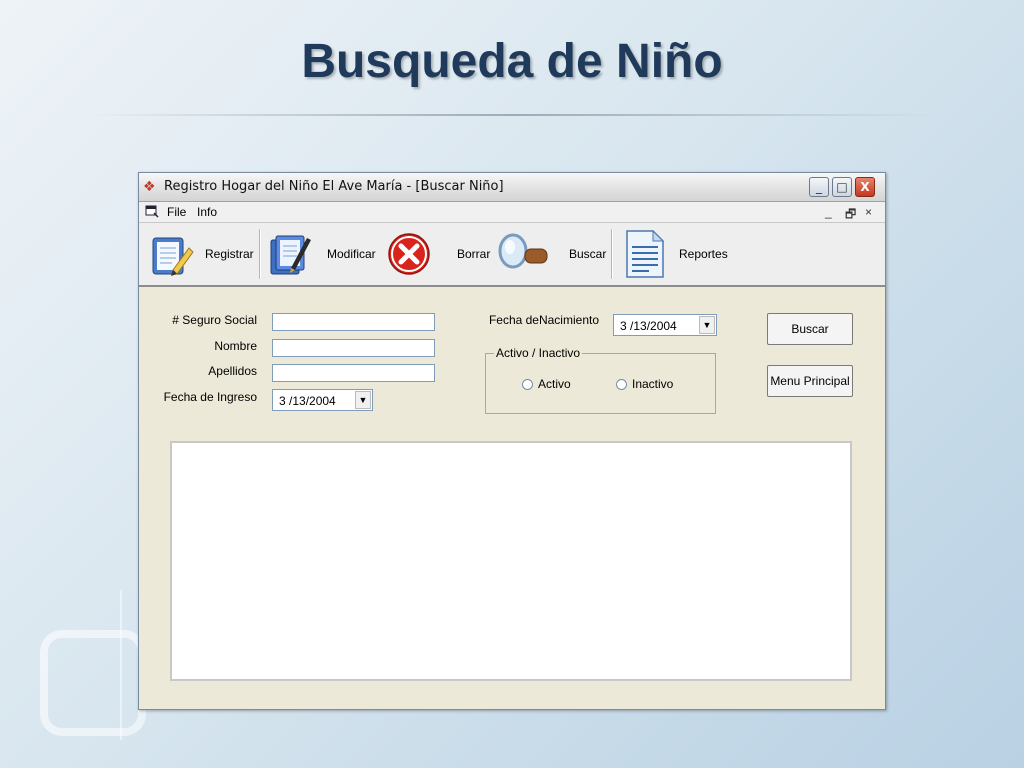 This screenshot has width=1024, height=768. I want to click on borrar-label: Borrar, so click(474, 254).